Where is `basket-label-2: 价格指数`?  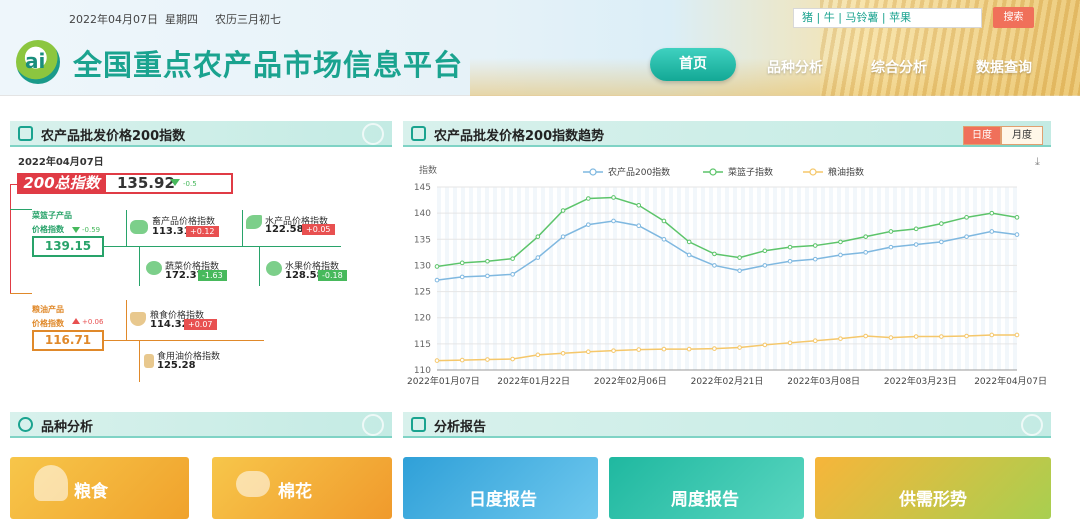
basket-label-2: 价格指数 is located at coordinates (48, 229).